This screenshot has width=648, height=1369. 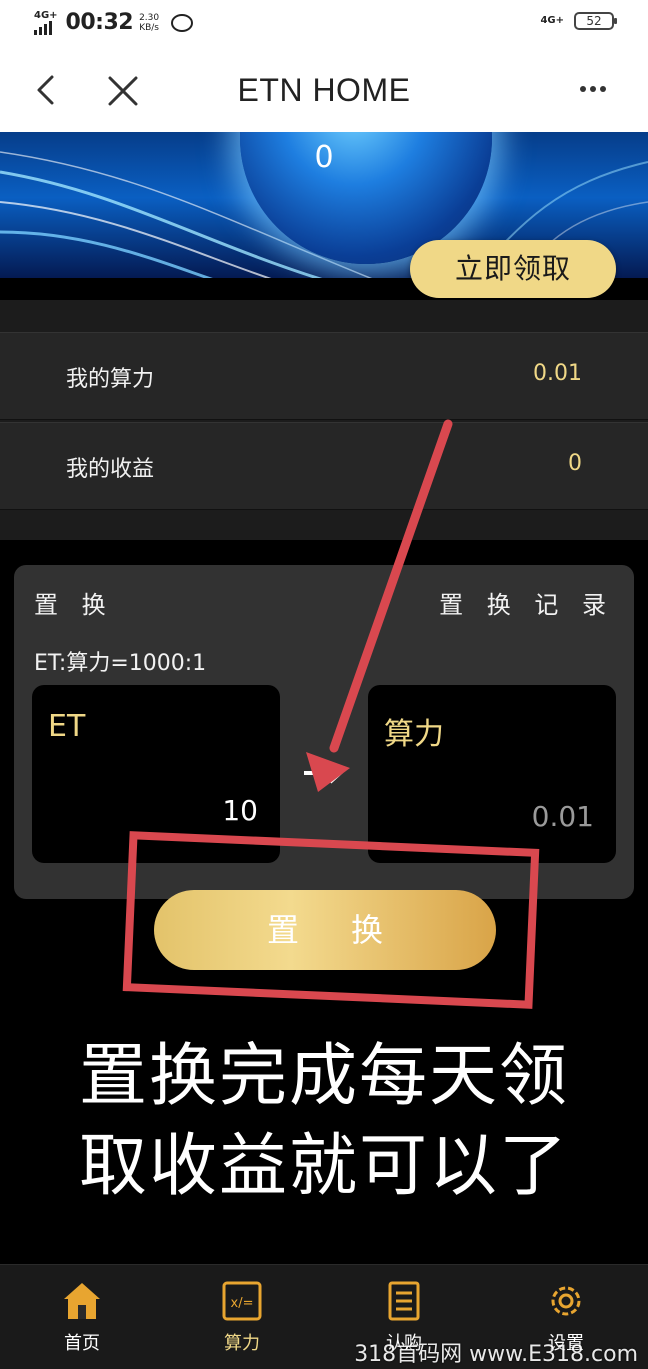 I want to click on exchange-button: 置换, so click(x=325, y=930).